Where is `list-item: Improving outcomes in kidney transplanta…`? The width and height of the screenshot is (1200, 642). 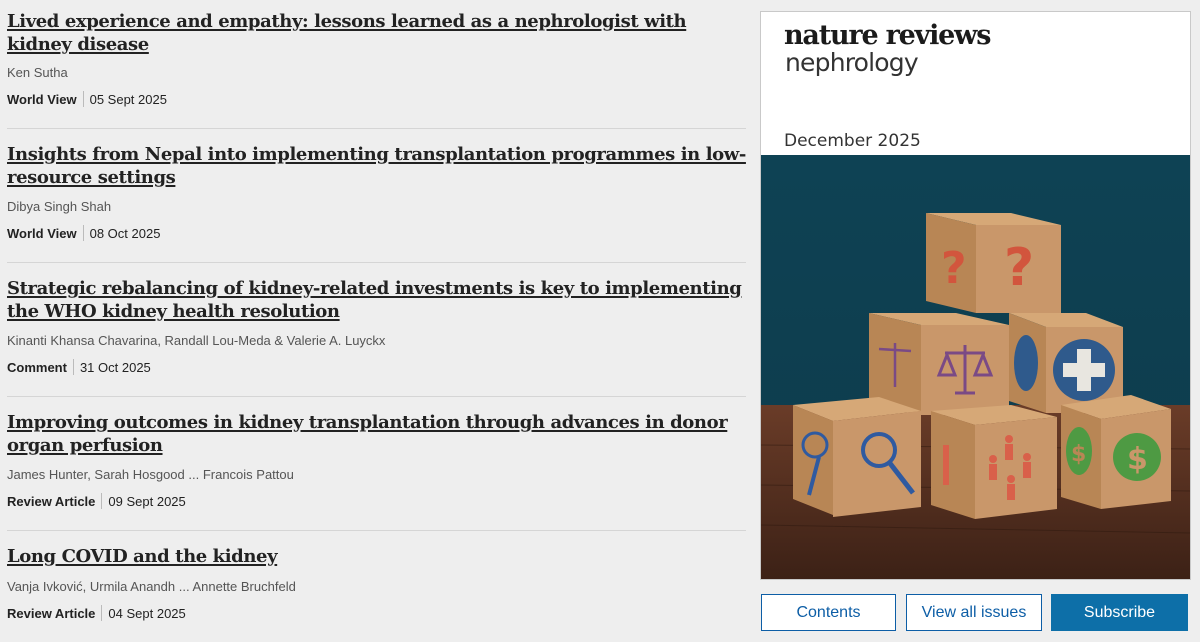 list-item: Improving outcomes in kidney transplanta… is located at coordinates (376, 464).